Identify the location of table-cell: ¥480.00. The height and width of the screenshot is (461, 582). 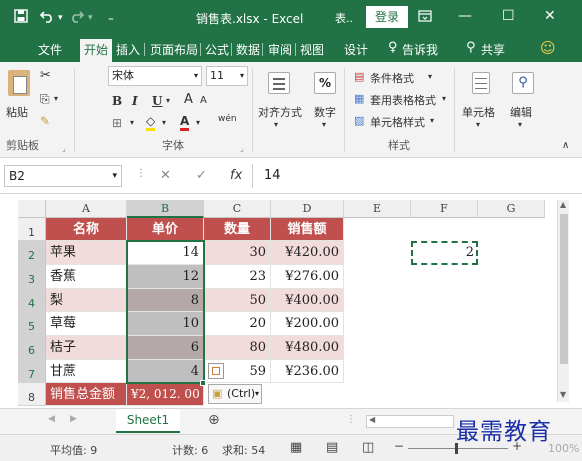
(307, 348).